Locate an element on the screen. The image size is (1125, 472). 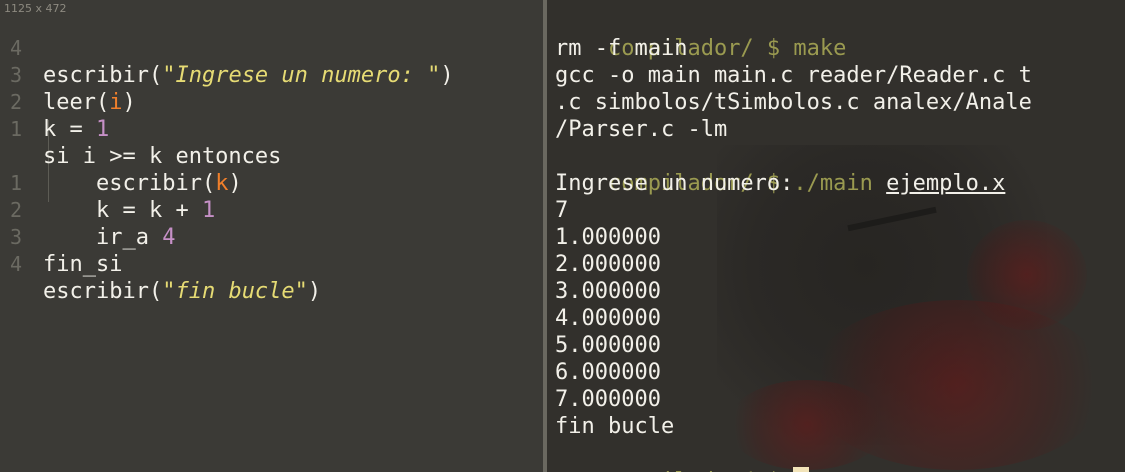
terminal-cursor is located at coordinates (801, 469).